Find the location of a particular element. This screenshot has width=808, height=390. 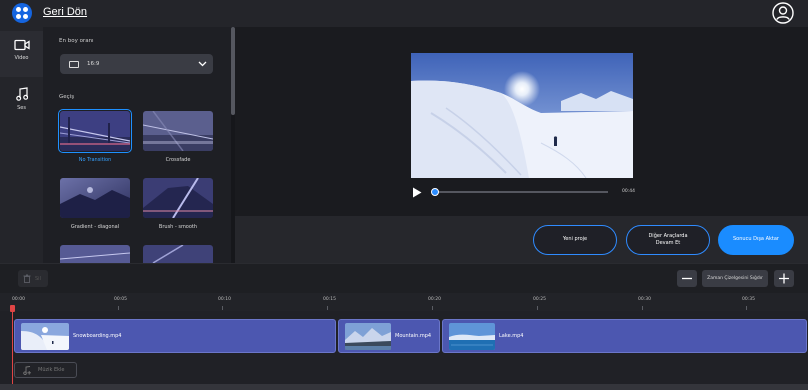

video-preview is located at coordinates (522, 115).